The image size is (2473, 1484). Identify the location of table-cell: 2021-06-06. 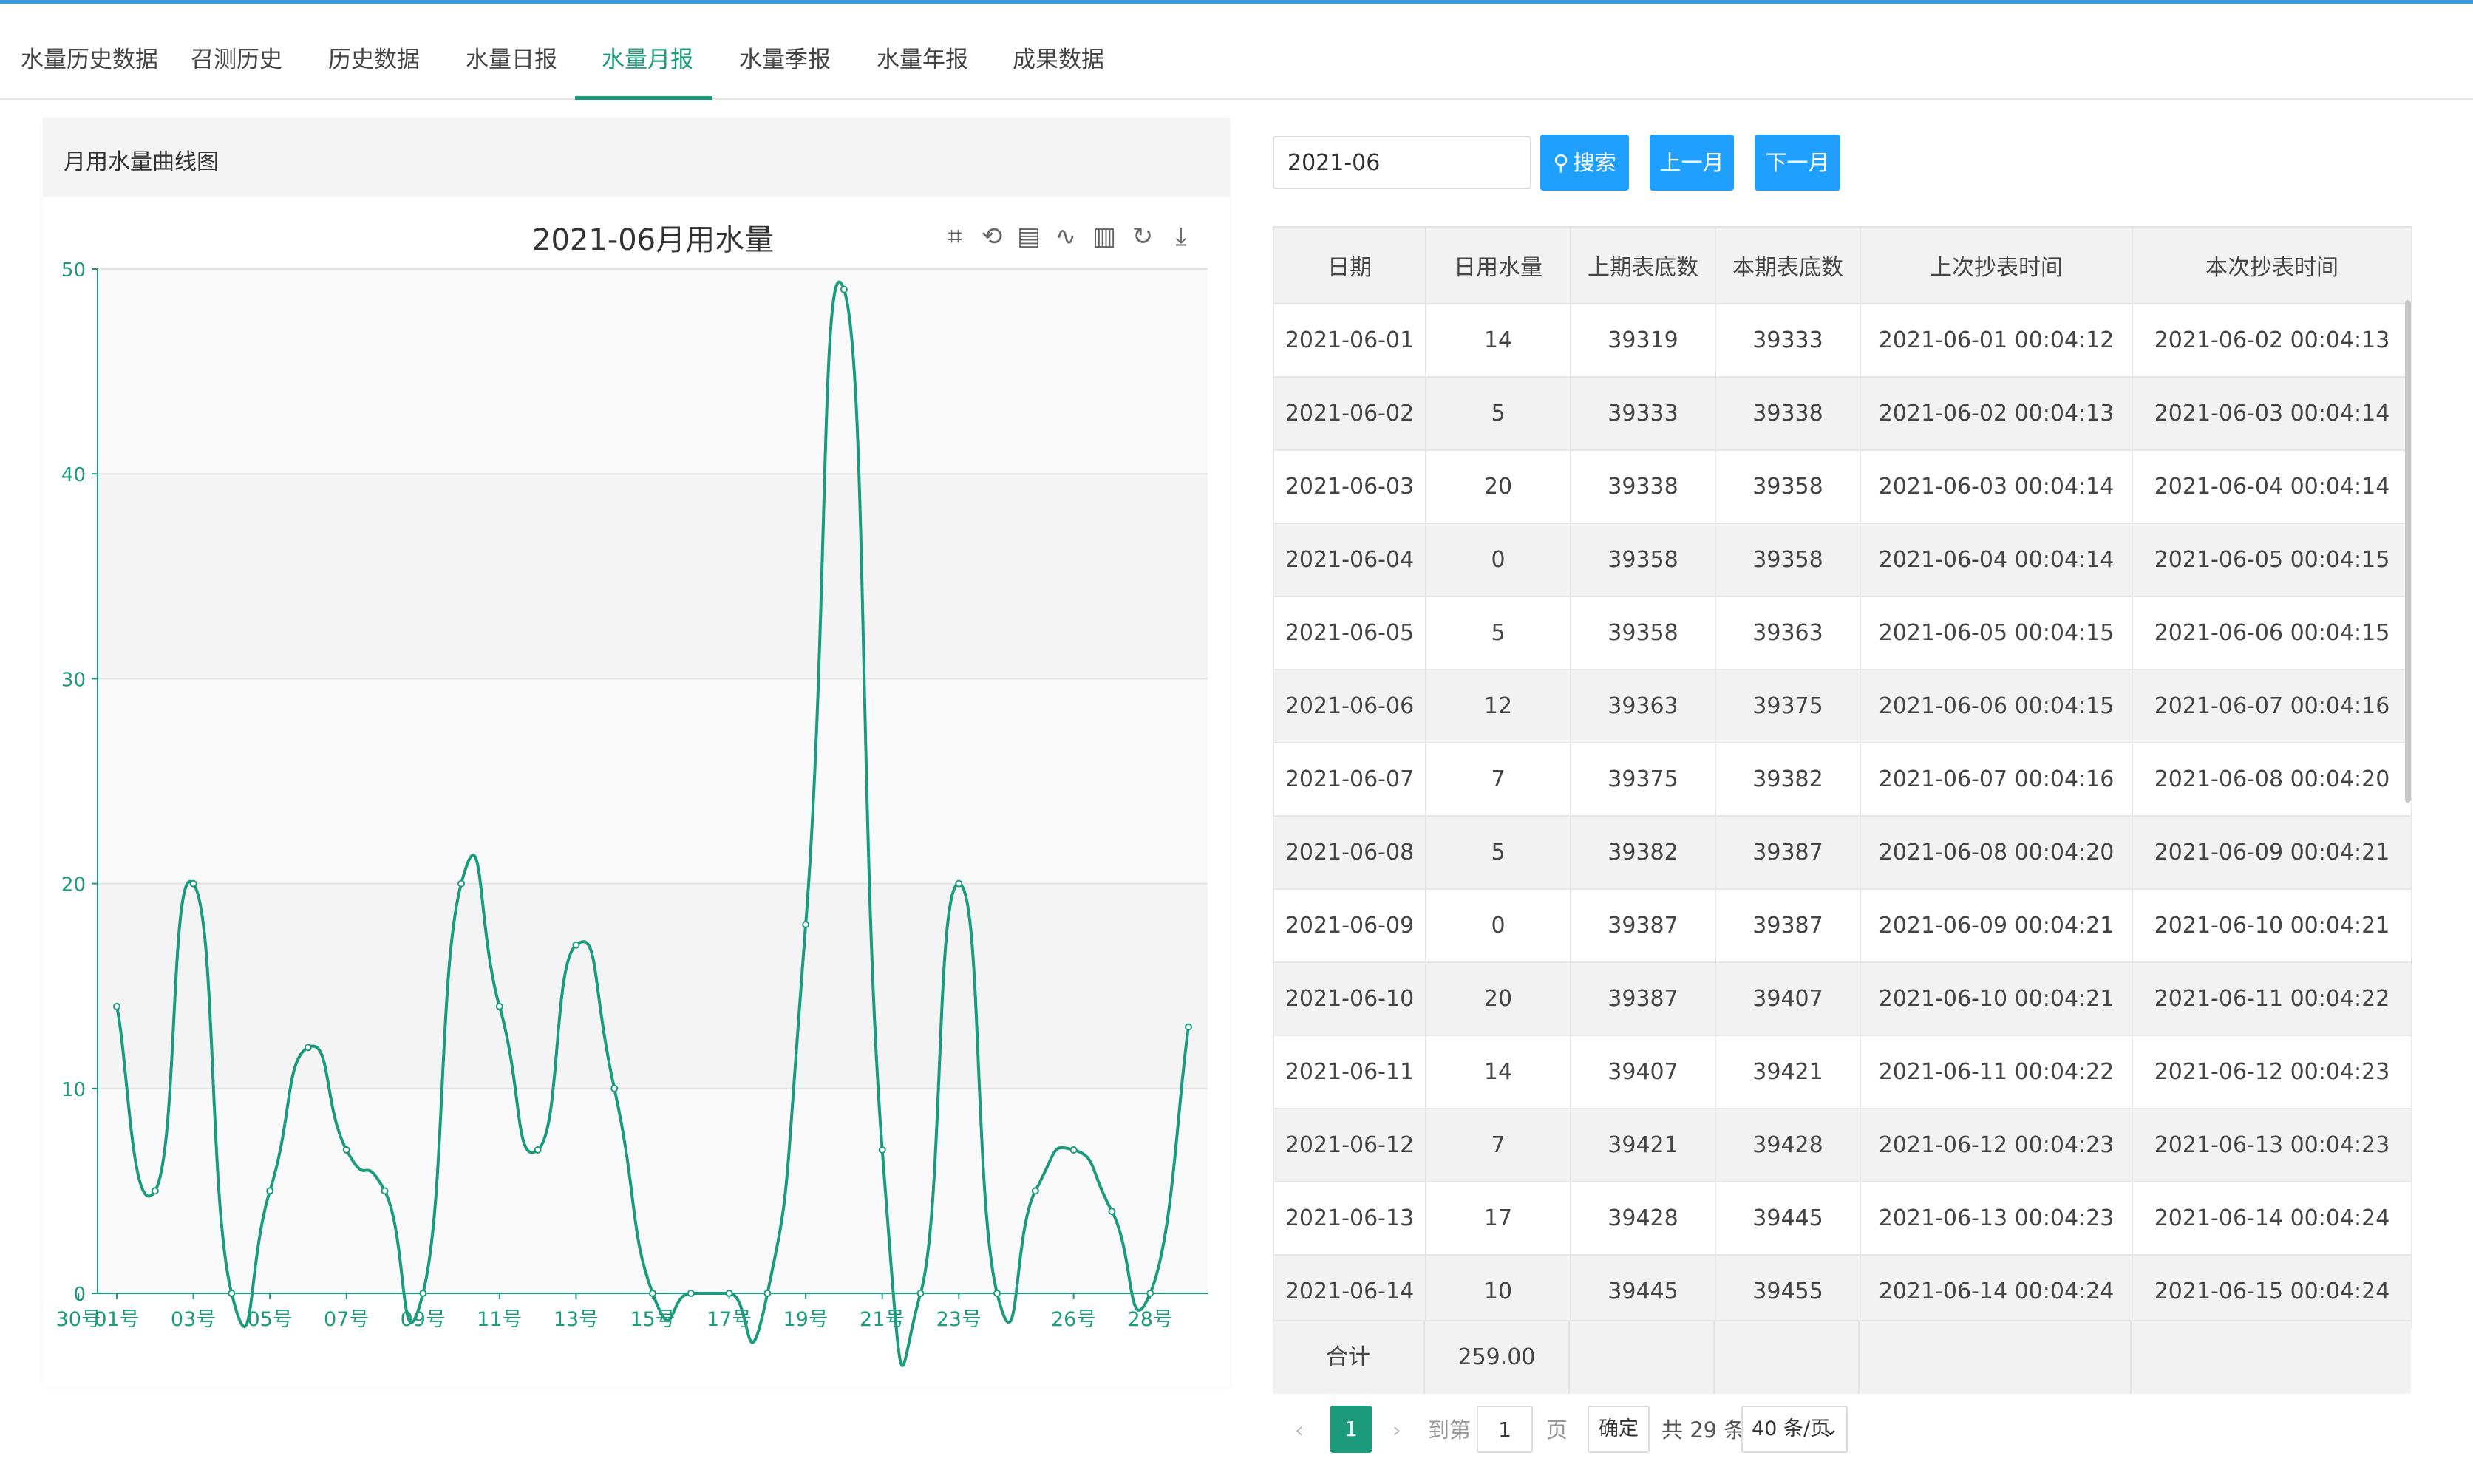
(1349, 706).